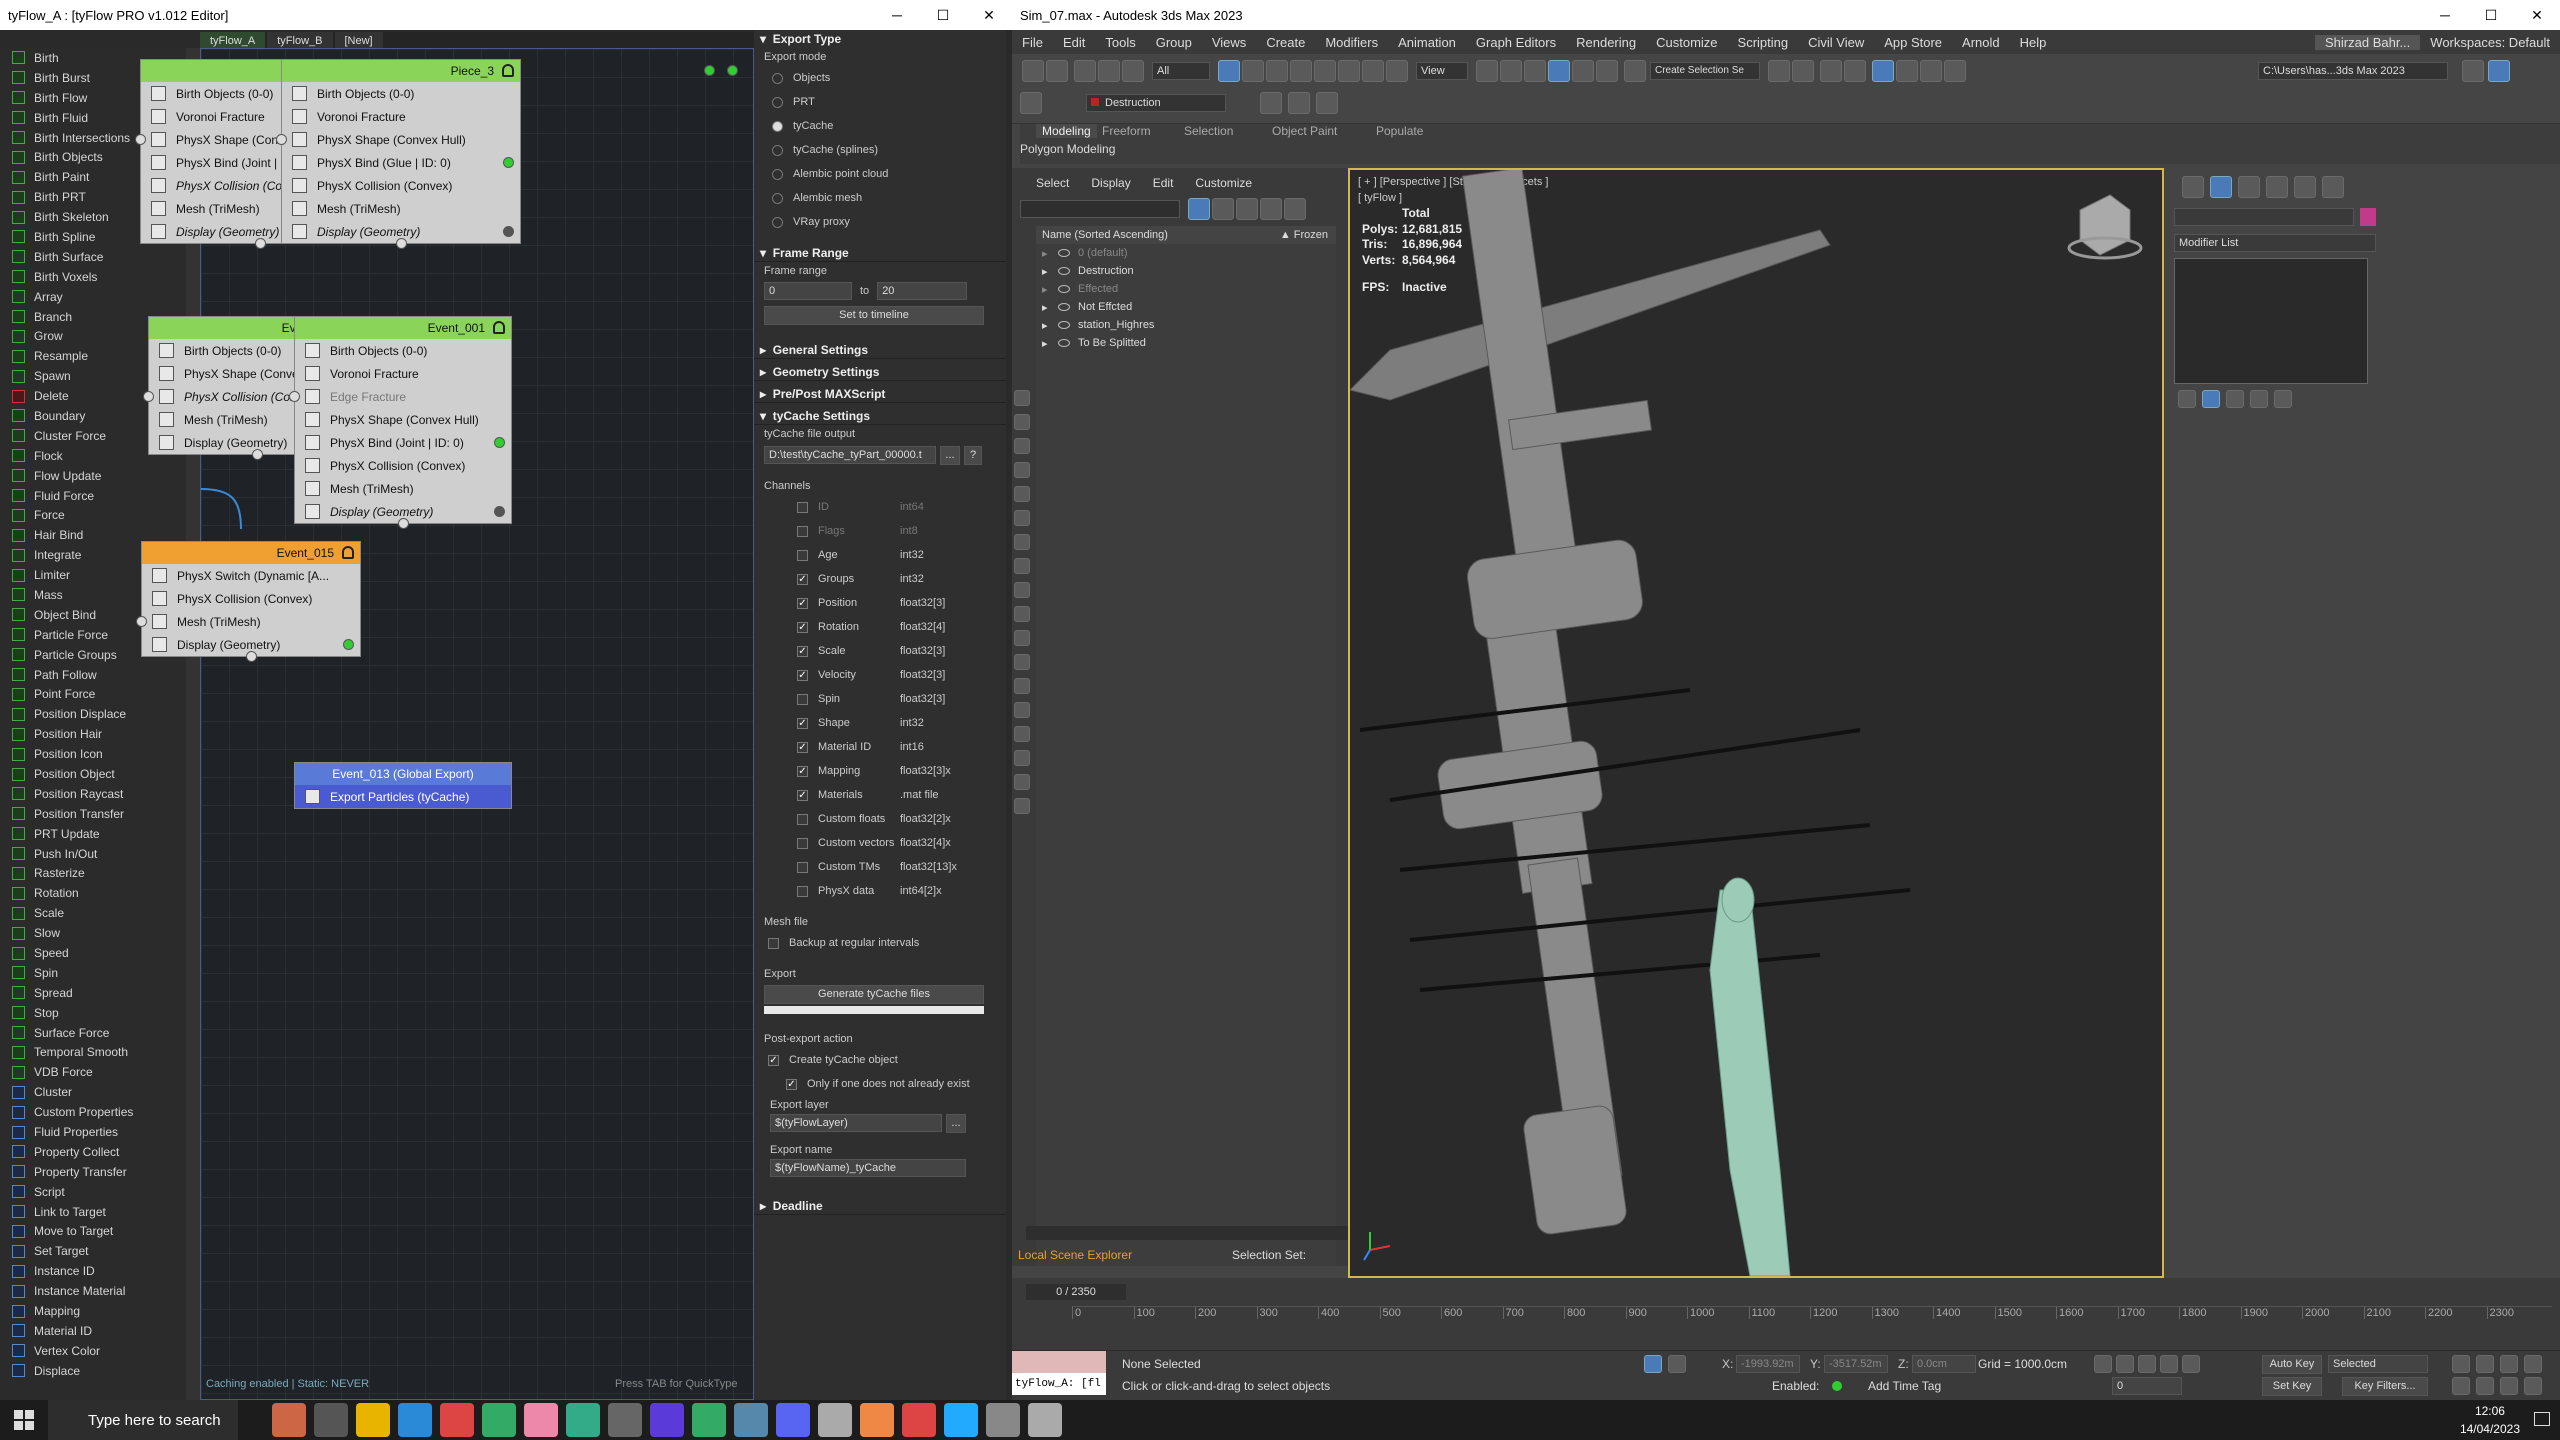 The height and width of the screenshot is (1440, 2560). Describe the element at coordinates (2491, 15) in the screenshot. I see `maximize-icon: ☐` at that location.